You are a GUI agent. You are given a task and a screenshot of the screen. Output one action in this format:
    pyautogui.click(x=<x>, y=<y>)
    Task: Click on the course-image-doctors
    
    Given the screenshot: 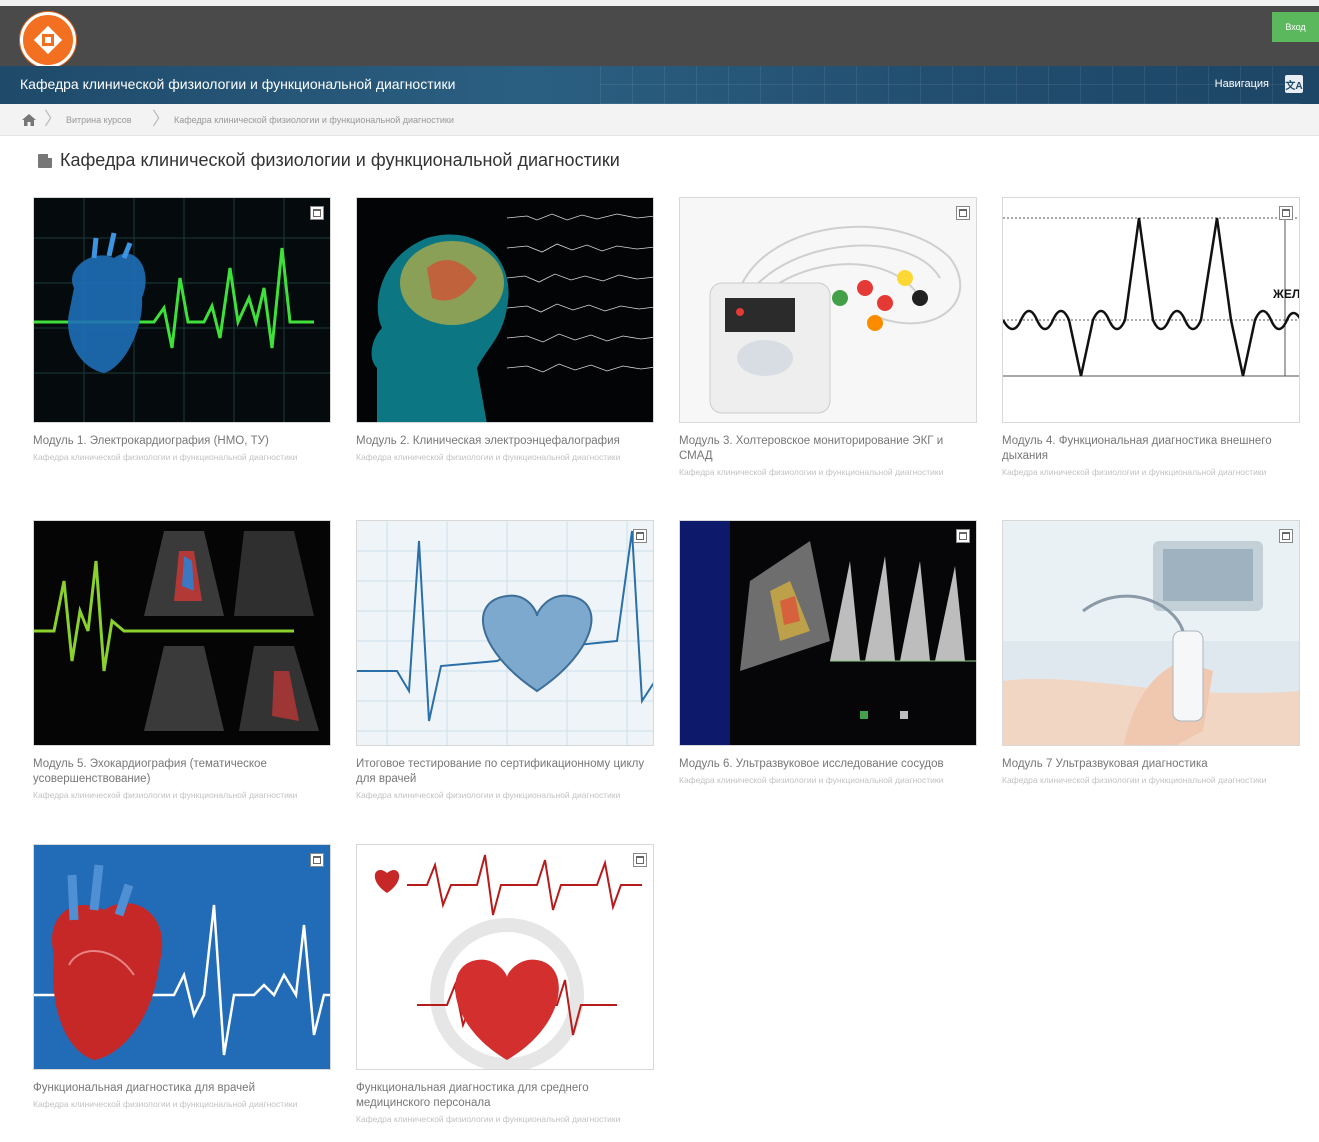 What is the action you would take?
    pyautogui.click(x=182, y=957)
    